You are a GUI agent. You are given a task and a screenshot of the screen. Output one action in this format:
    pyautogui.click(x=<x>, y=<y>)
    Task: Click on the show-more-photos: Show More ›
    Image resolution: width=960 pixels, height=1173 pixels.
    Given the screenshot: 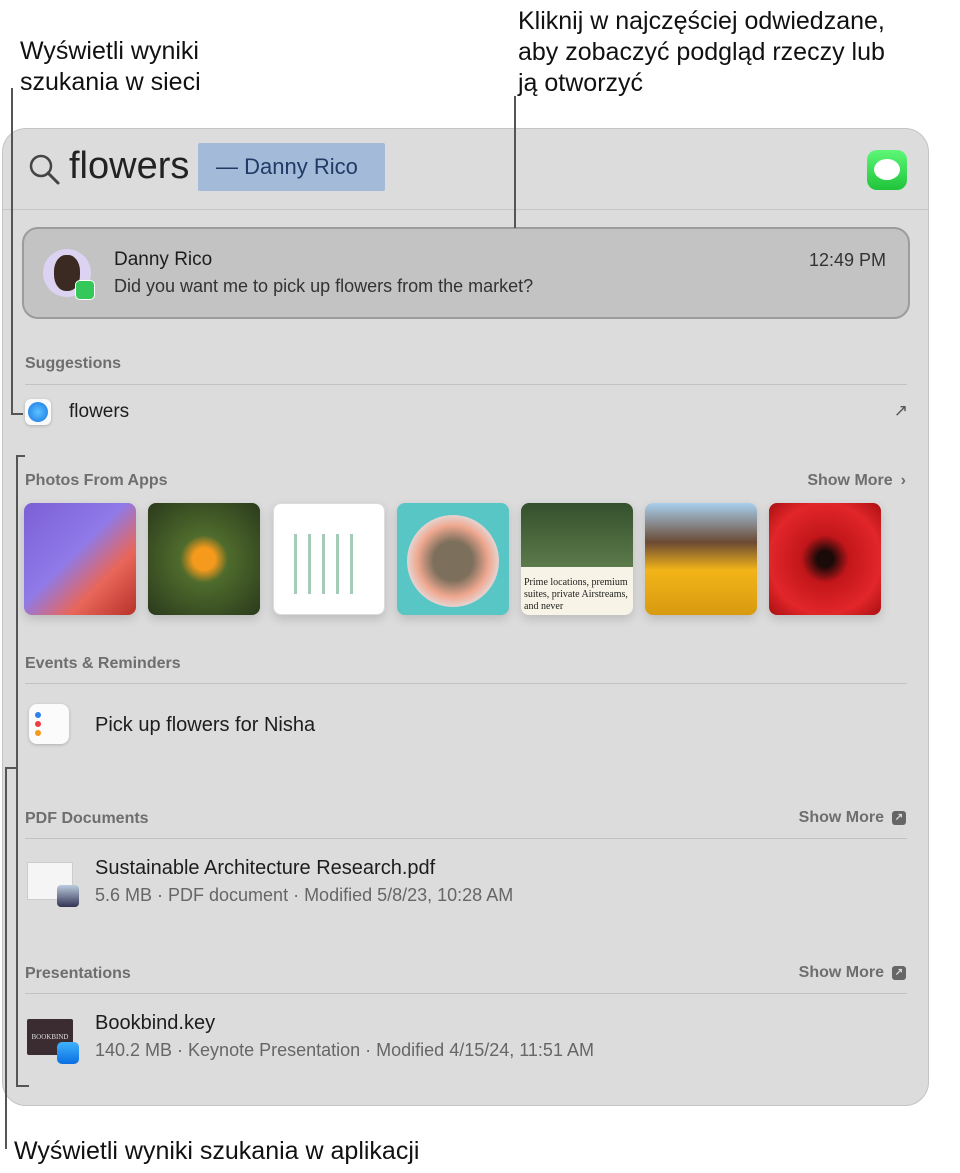 What is the action you would take?
    pyautogui.click(x=856, y=481)
    